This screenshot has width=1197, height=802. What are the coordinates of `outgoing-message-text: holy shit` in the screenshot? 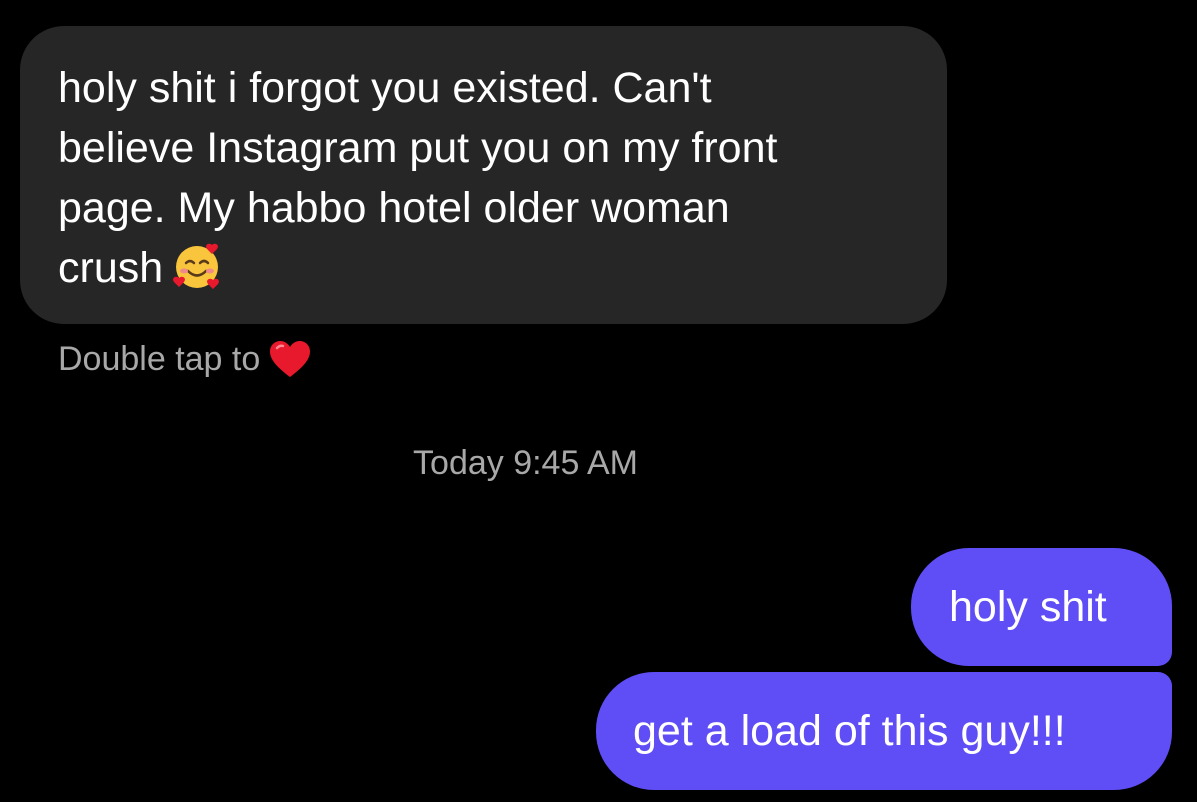 It's located at (1028, 606).